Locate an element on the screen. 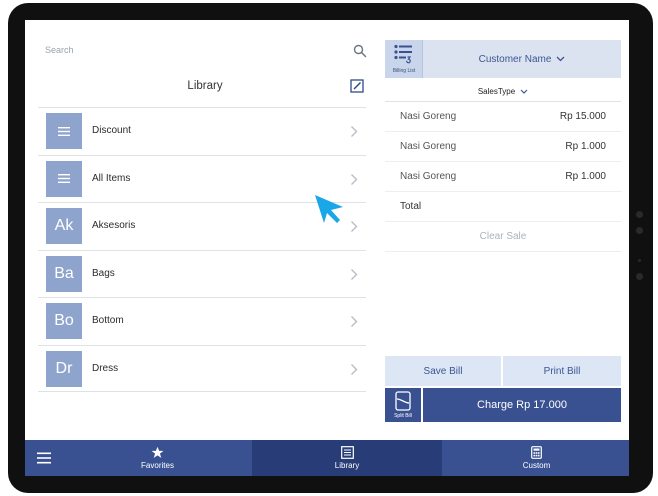 This screenshot has height=496, width=658. split-bill-label: Split Bill is located at coordinates (403, 416).